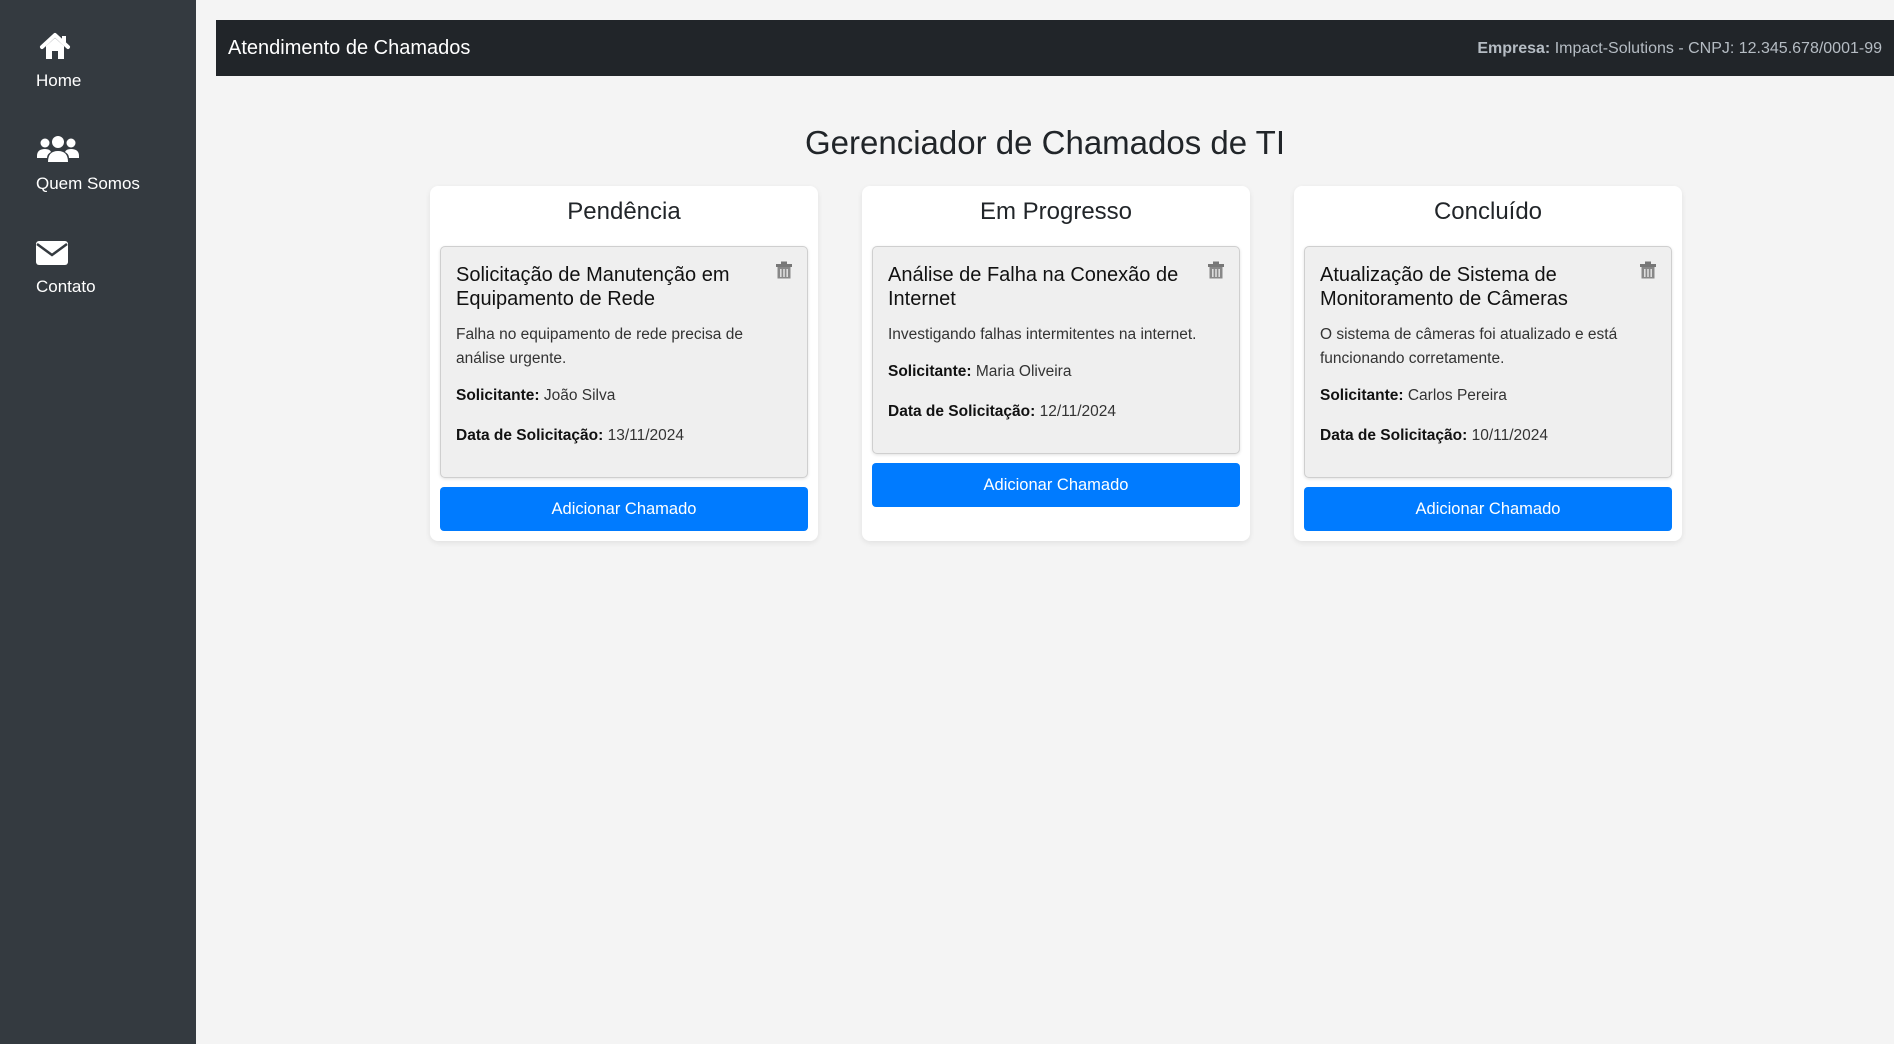  Describe the element at coordinates (624, 211) in the screenshot. I see `column-title: Pendência` at that location.